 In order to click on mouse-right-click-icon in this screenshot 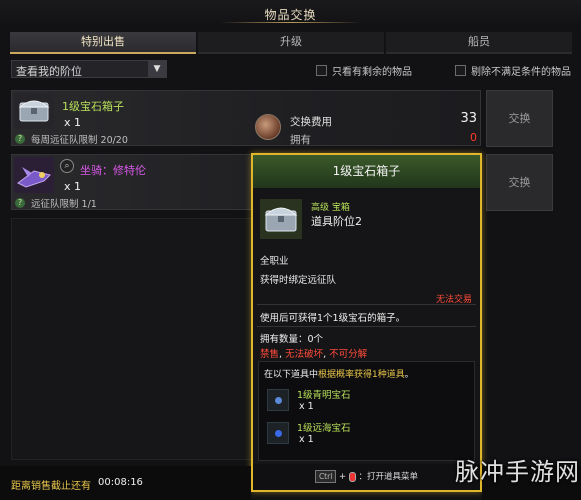, I will do `click(352, 476)`.